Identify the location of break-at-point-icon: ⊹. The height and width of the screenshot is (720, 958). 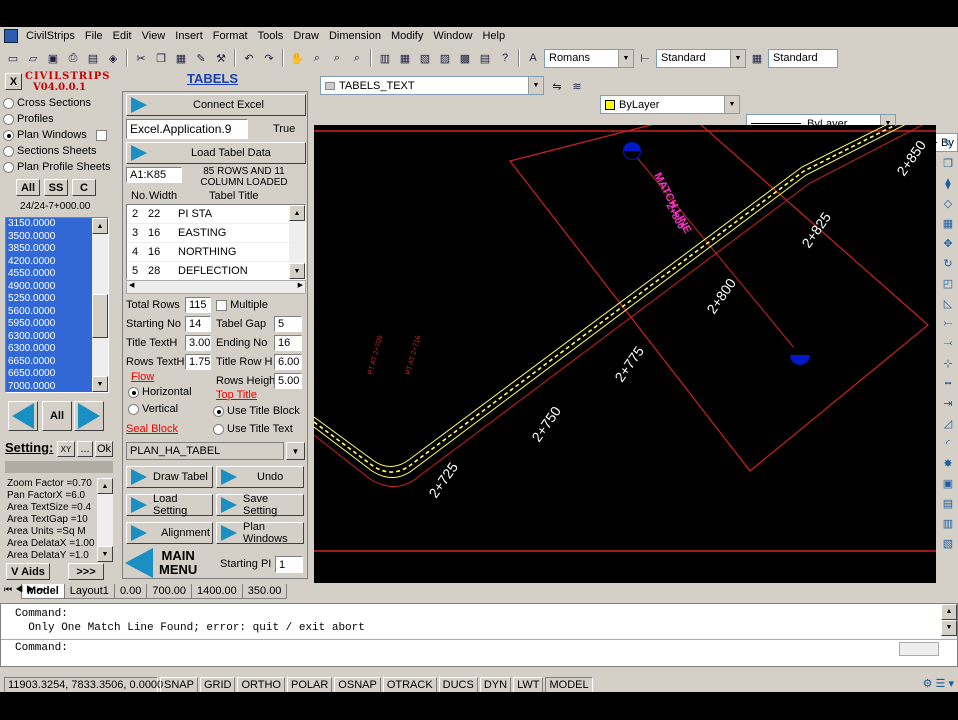
(948, 363).